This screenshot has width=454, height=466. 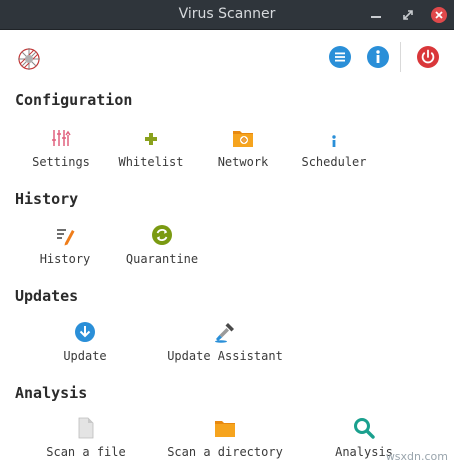 What do you see at coordinates (61, 148) in the screenshot?
I see `settings-button: Settings` at bounding box center [61, 148].